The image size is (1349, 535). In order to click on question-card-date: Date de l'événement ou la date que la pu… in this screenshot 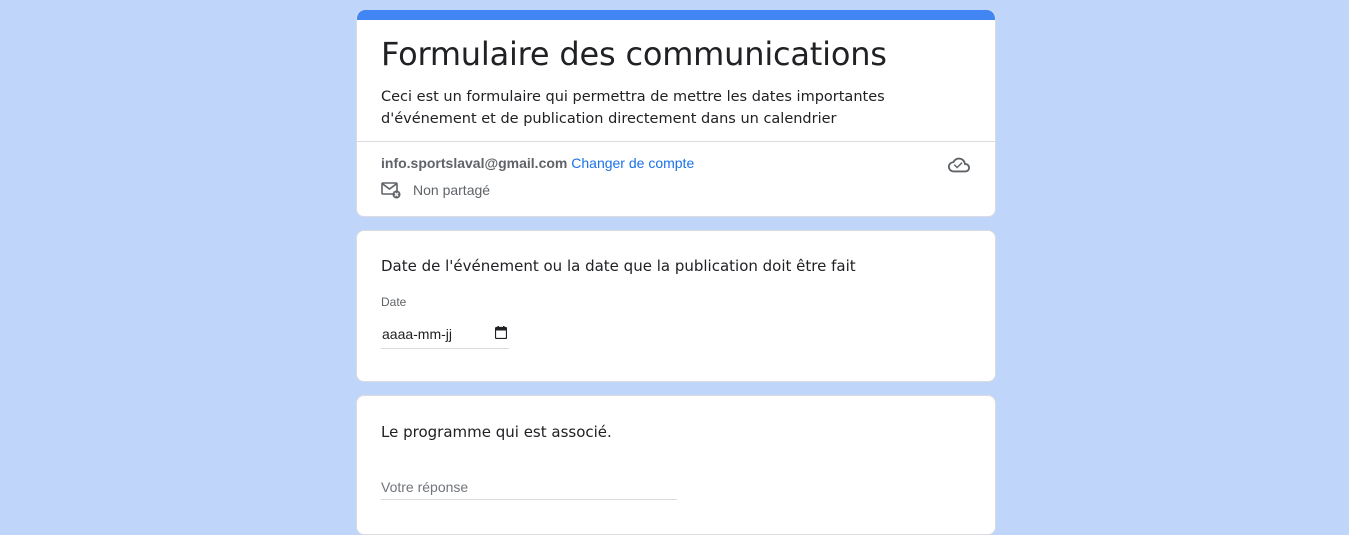, I will do `click(676, 306)`.